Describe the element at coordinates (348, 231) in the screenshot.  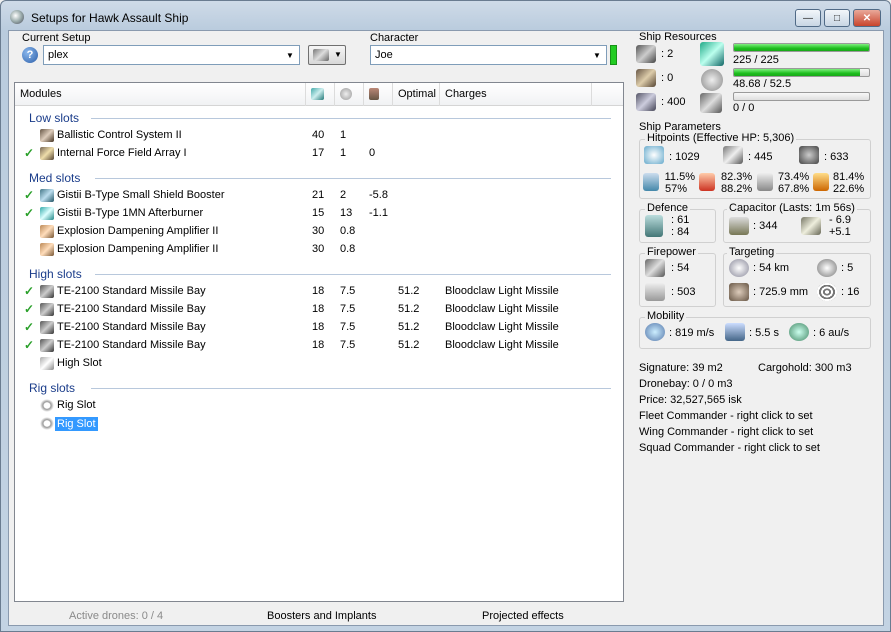
I see `module-powergrid: 0.8` at that location.